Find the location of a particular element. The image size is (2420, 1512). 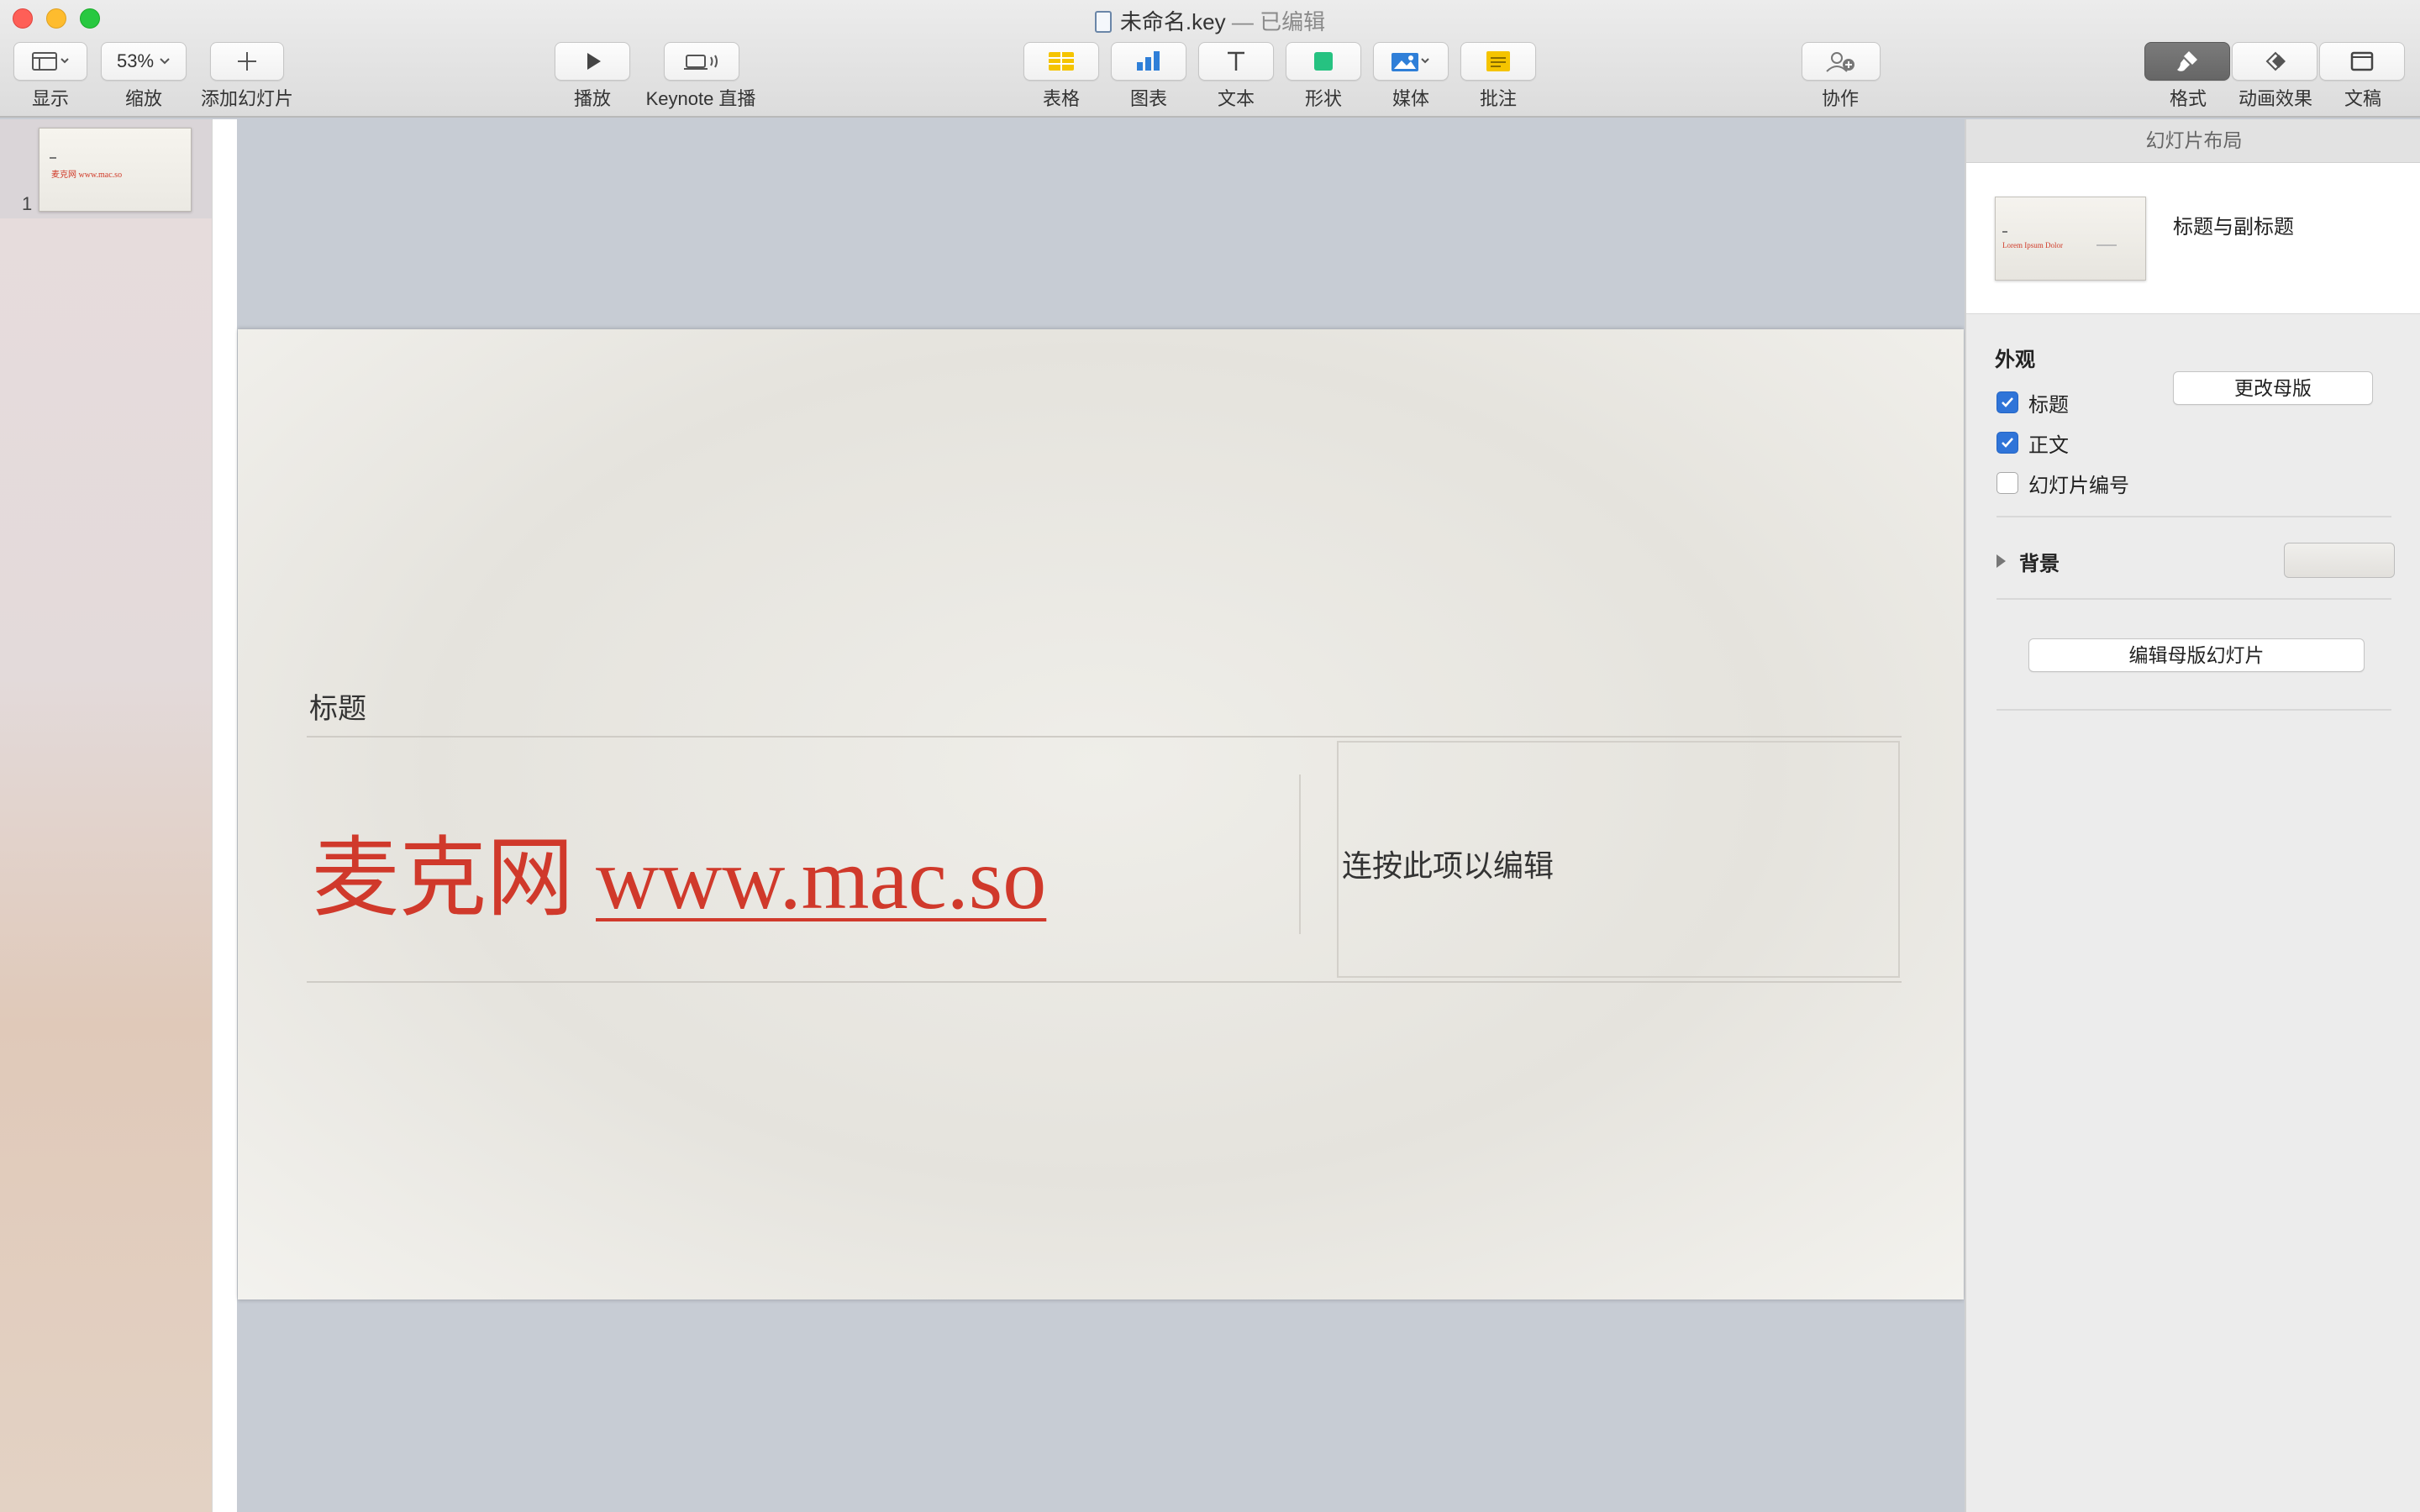

comment-button is located at coordinates (1498, 61).